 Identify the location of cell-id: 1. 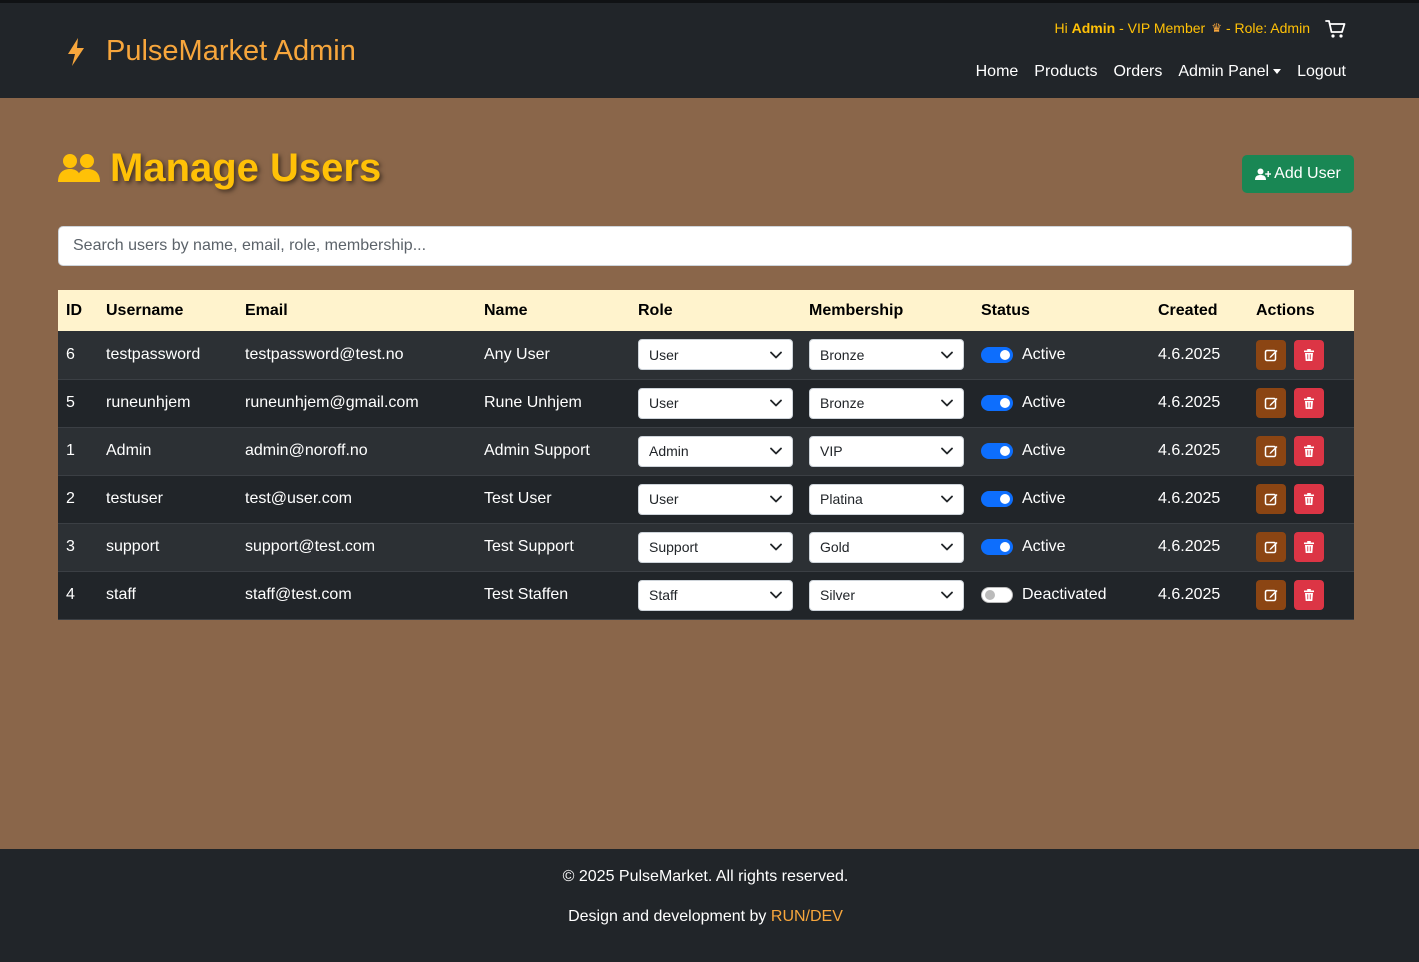
(78, 451).